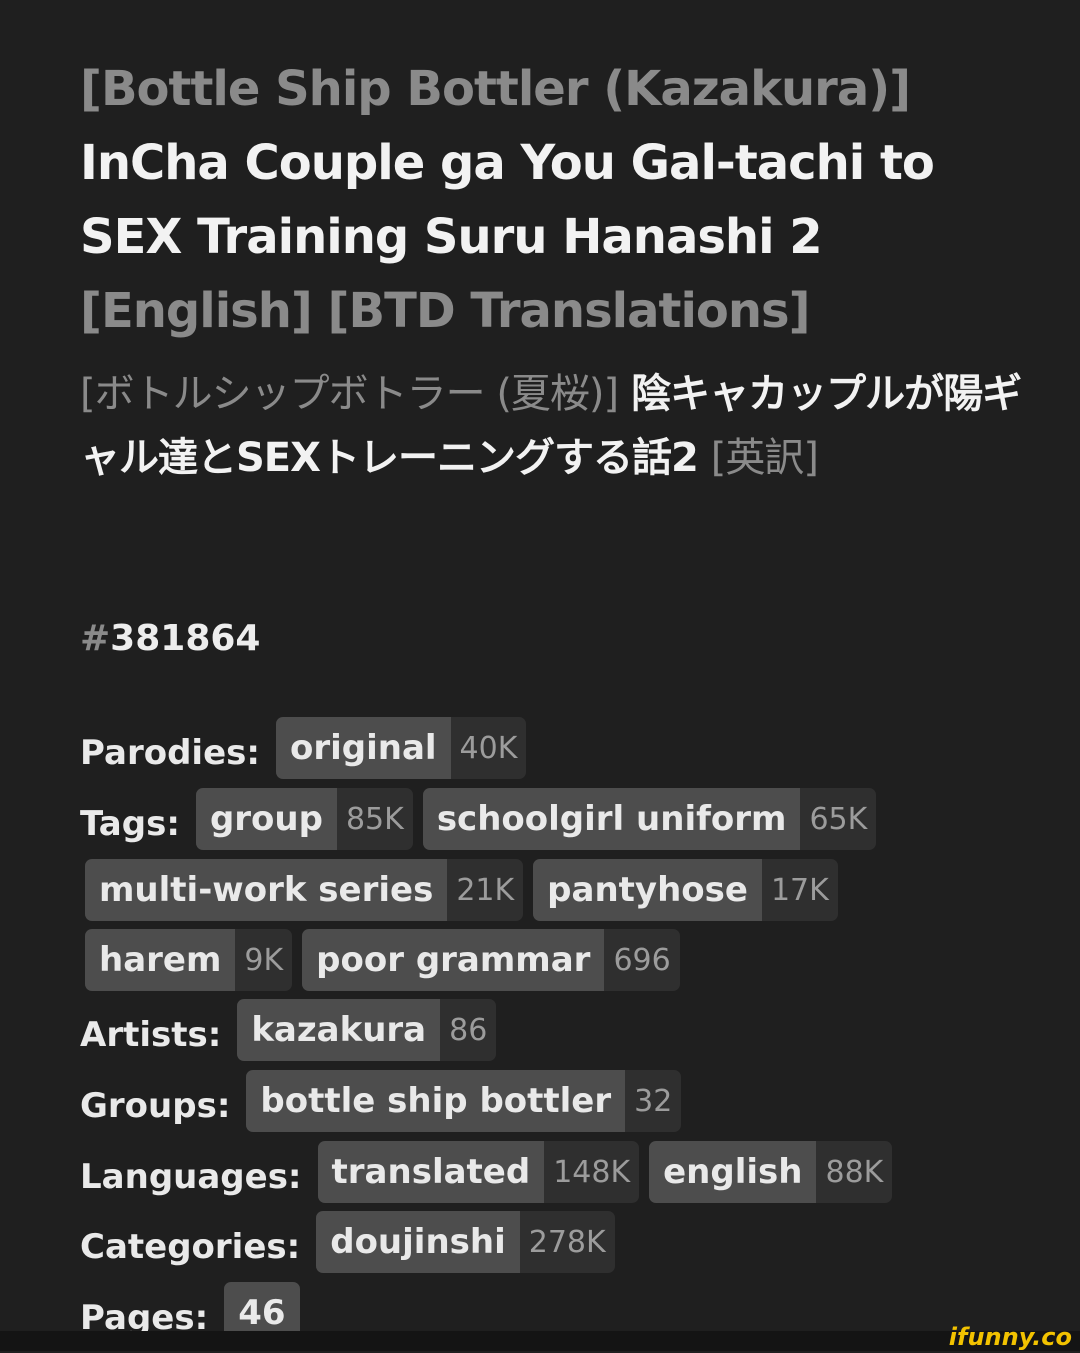  I want to click on tag-name: doujinshi, so click(418, 1242).